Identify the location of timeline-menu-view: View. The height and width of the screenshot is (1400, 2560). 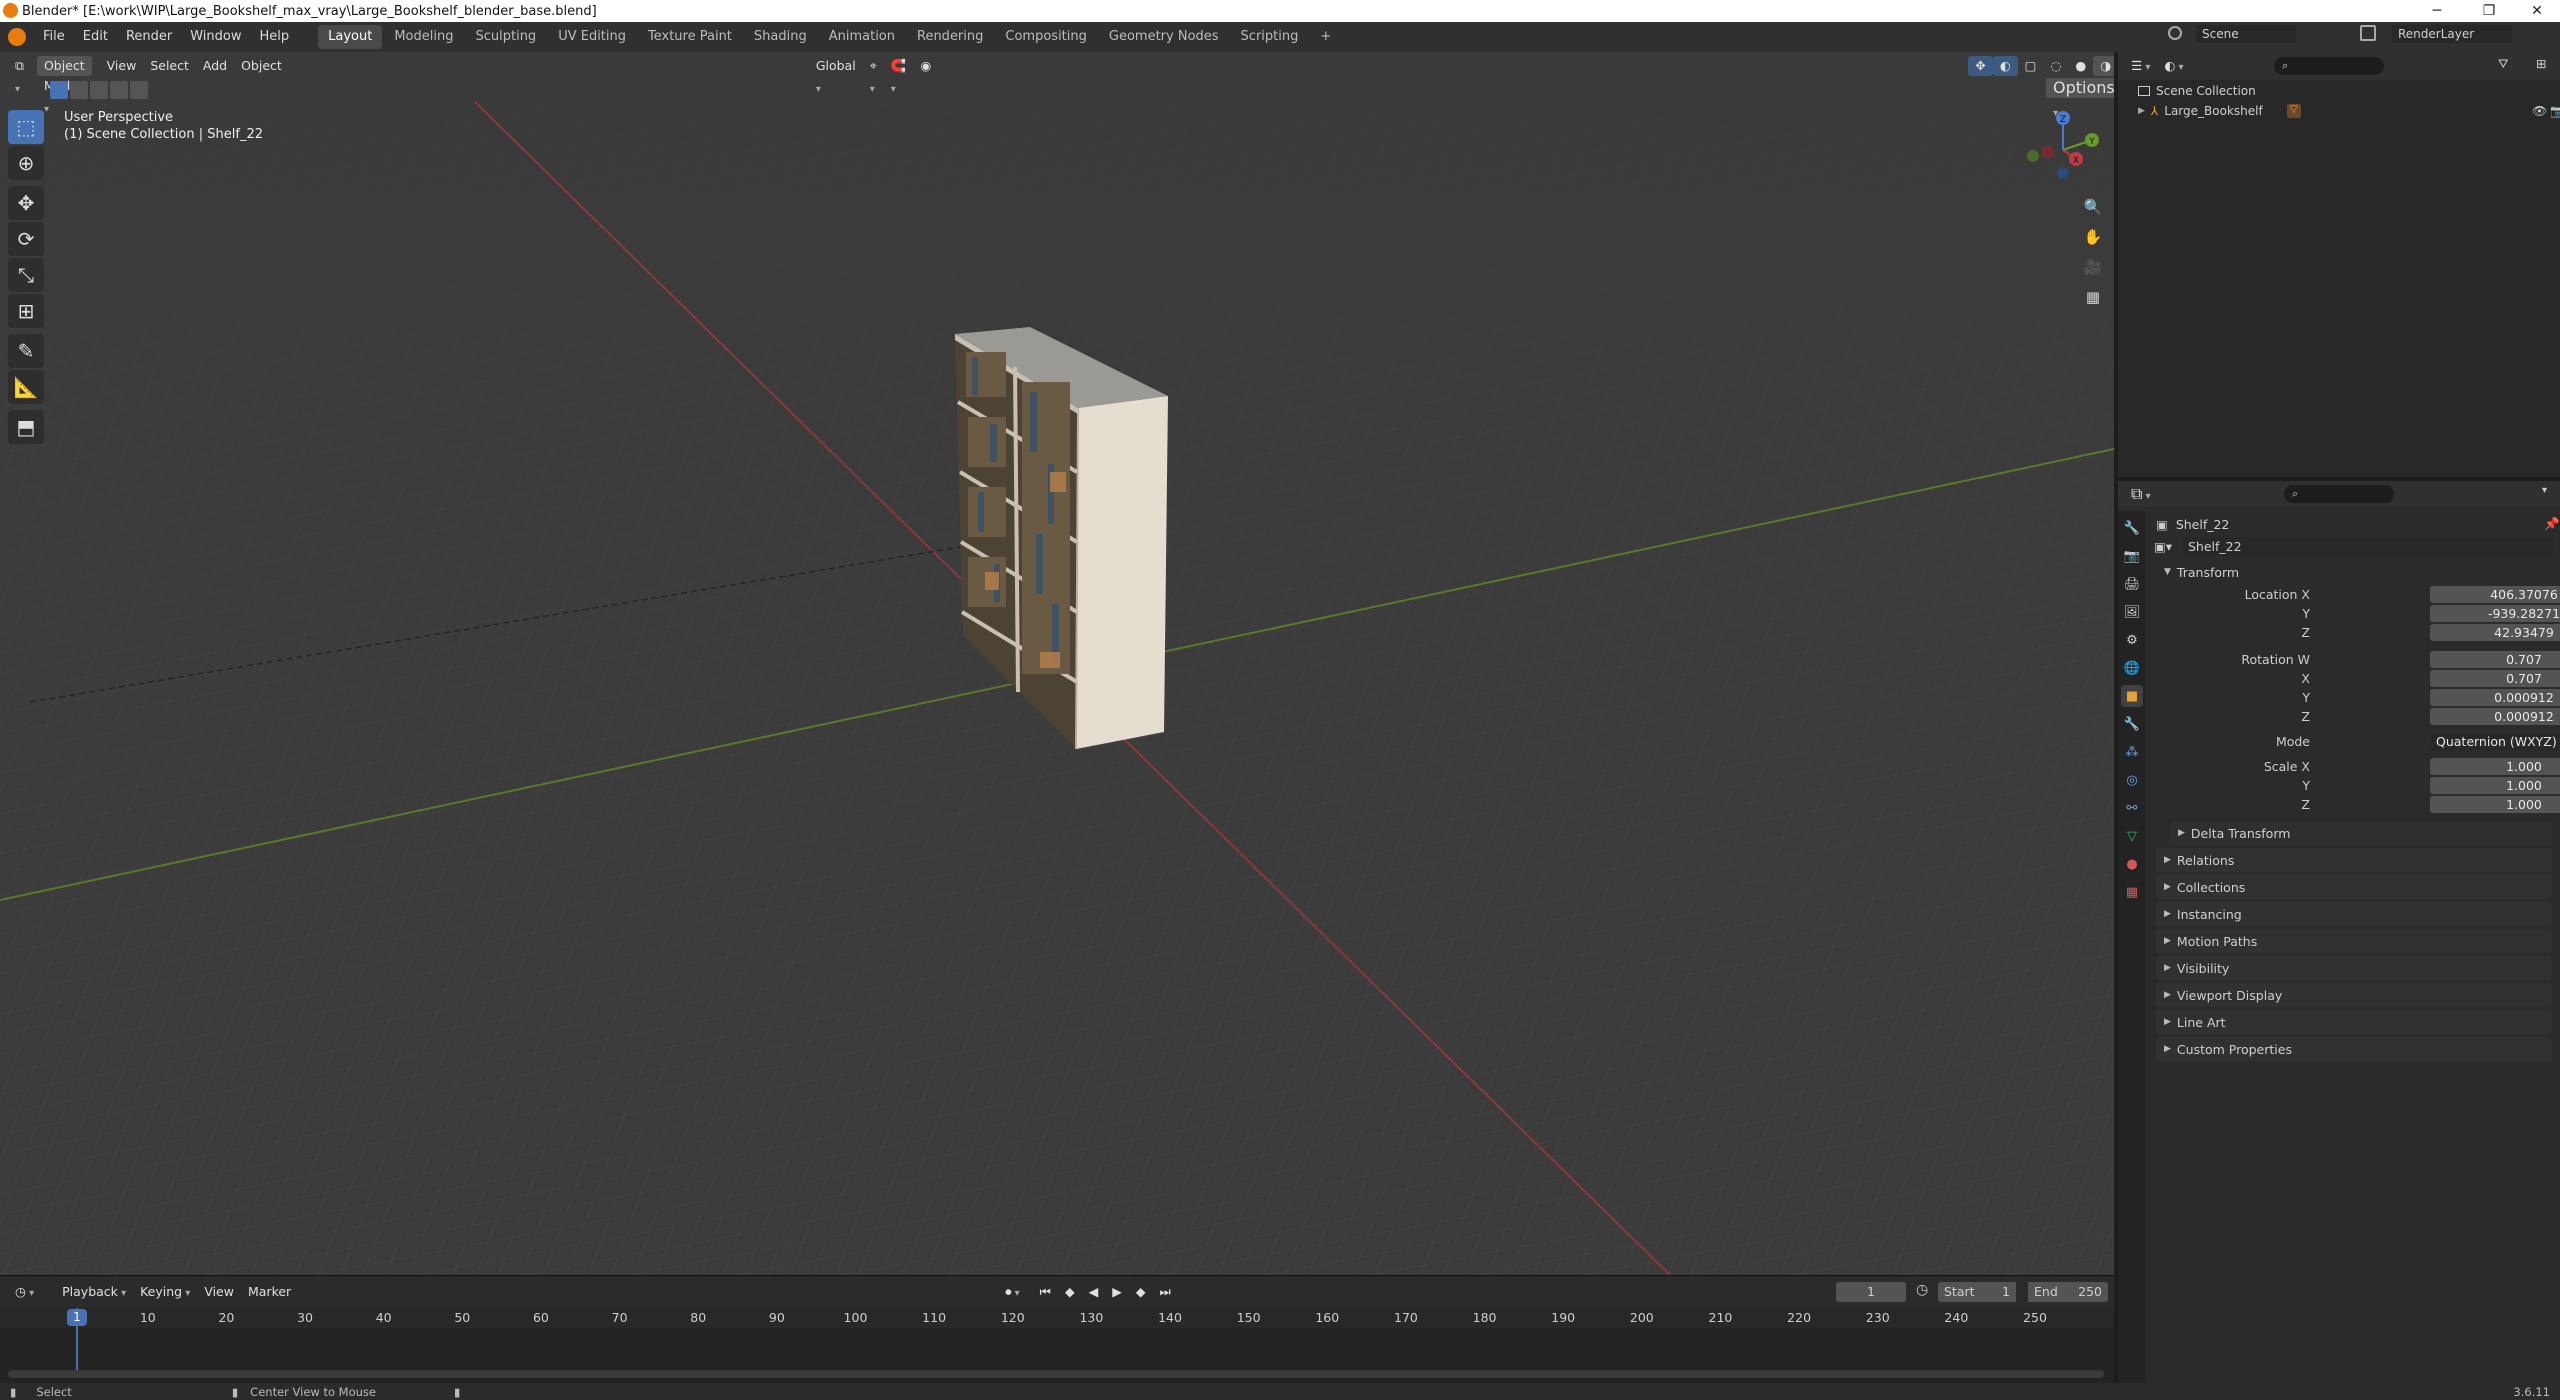
(219, 1292).